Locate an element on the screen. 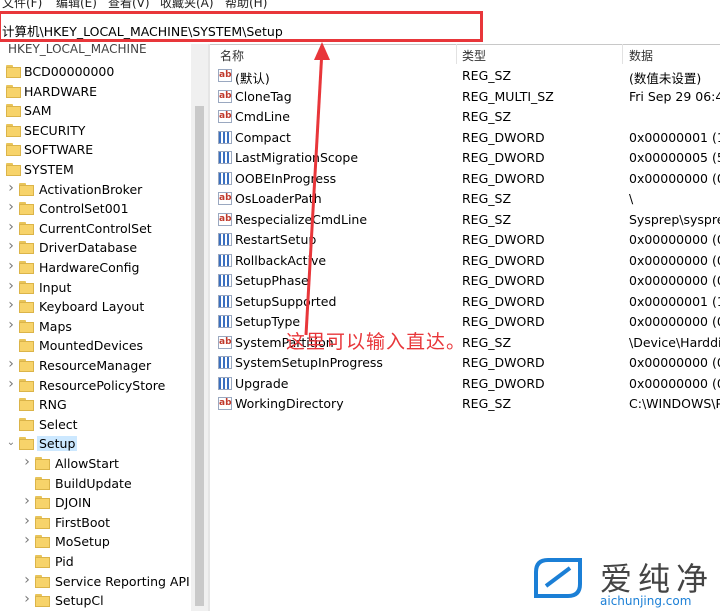 This screenshot has height=611, width=720. value-row: SetupPhase REG_DWORD 0x00000000 (0) is located at coordinates (466, 281).